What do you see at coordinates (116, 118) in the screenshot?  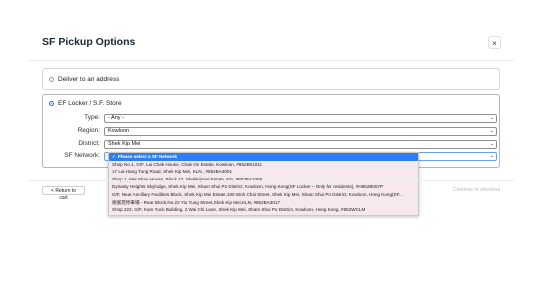 I see `type-select-value: - Any -` at bounding box center [116, 118].